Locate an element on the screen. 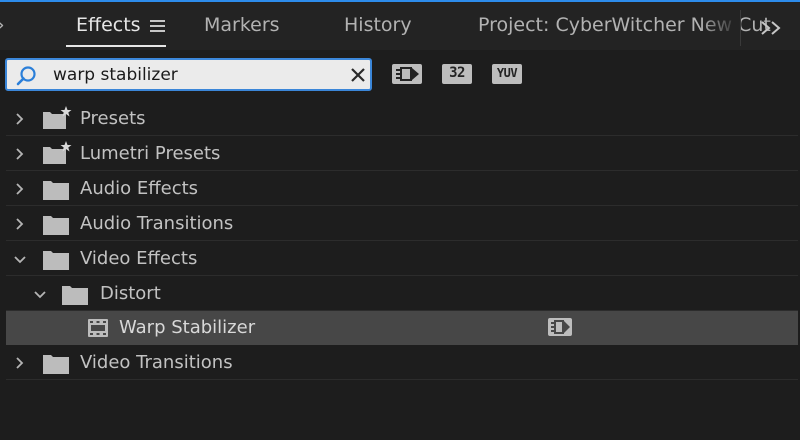 The image size is (800, 440). tree-item-label: Audio Effects is located at coordinates (139, 188).